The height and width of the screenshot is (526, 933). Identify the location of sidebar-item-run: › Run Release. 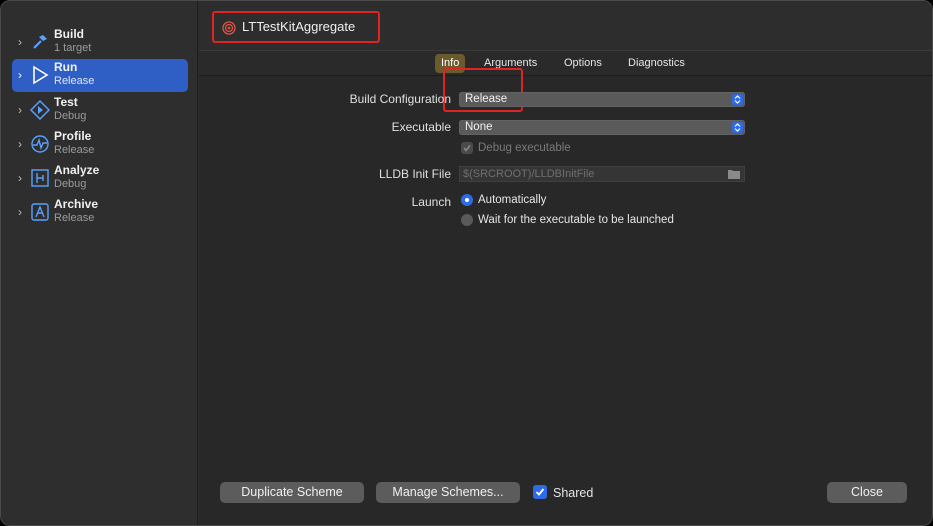
(100, 75).